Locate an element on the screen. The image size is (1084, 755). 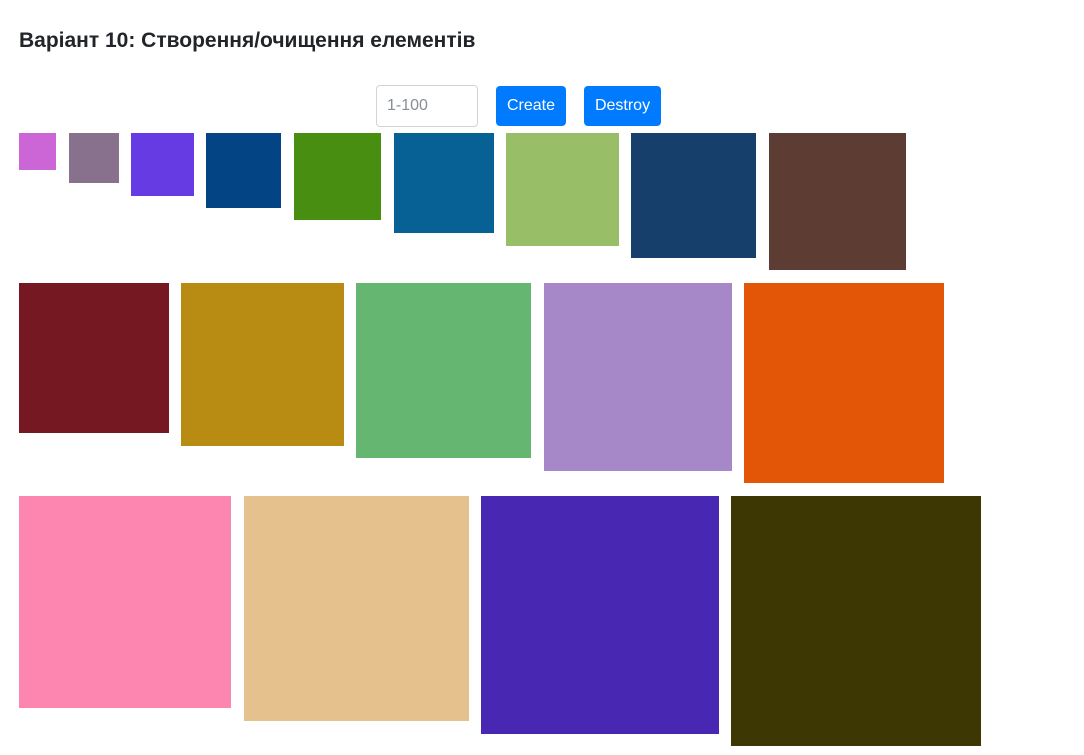
page-title: Варіант 10: Створення/очищення елементів is located at coordinates (247, 40).